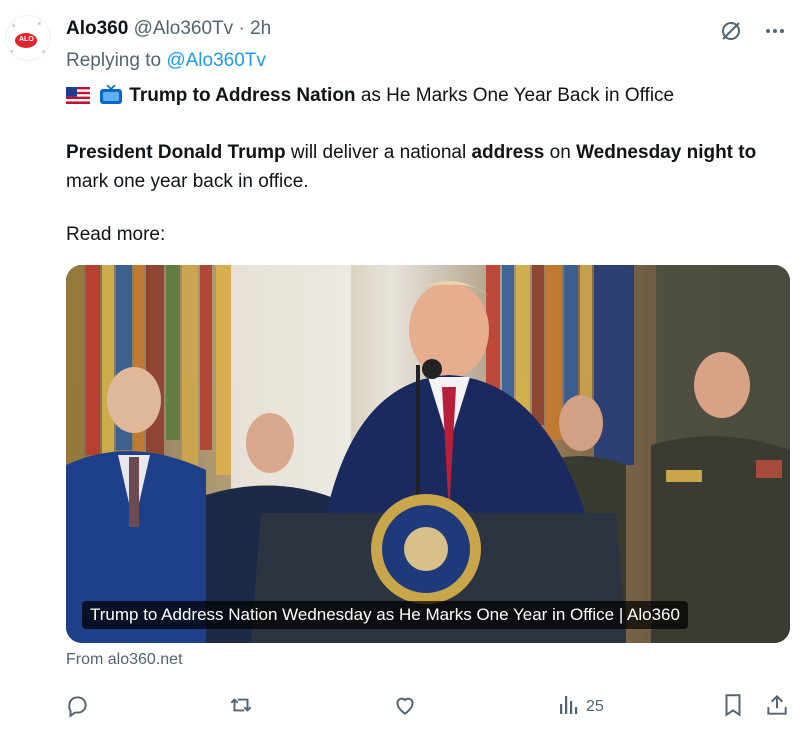  I want to click on headline-bold: Trump to Address Nation, so click(242, 95).